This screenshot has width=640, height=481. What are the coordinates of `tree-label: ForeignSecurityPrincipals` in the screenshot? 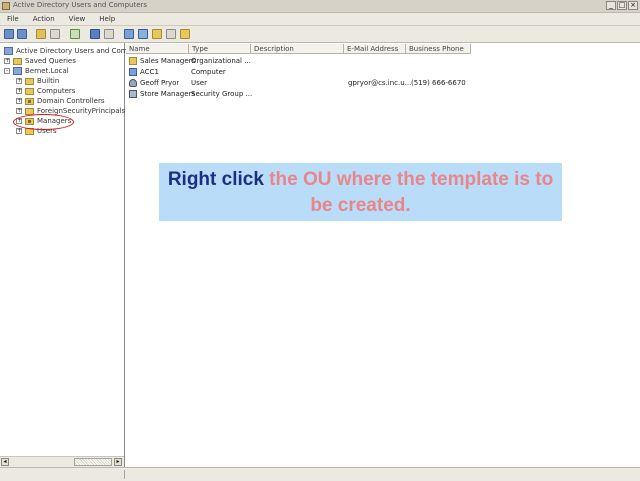 It's located at (81, 111).